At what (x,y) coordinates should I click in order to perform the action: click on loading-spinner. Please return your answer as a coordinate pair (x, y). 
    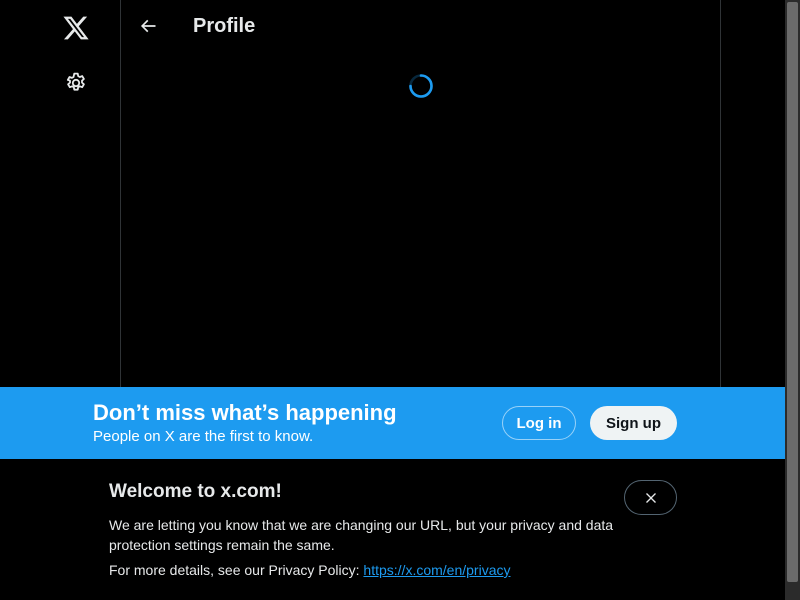
    Looking at the image, I should click on (421, 86).